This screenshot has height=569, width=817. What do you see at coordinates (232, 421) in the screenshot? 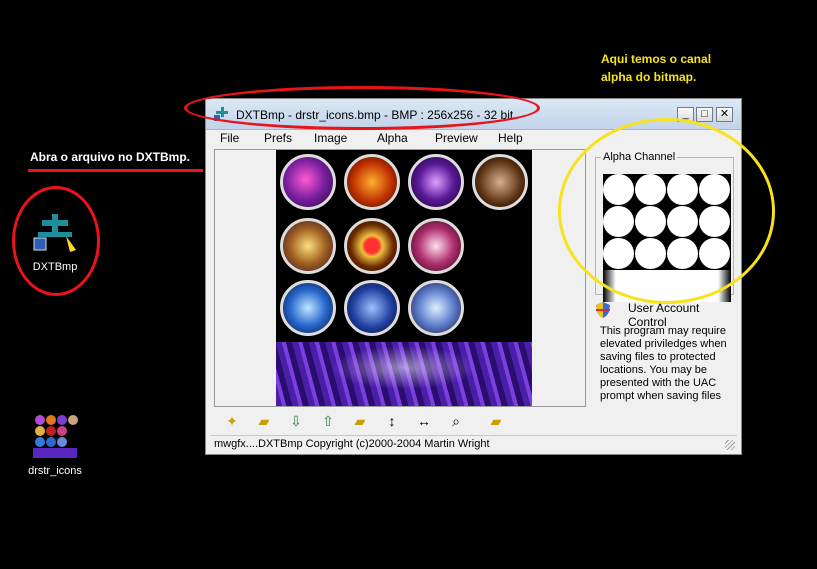
I see `star-icon: ✦` at bounding box center [232, 421].